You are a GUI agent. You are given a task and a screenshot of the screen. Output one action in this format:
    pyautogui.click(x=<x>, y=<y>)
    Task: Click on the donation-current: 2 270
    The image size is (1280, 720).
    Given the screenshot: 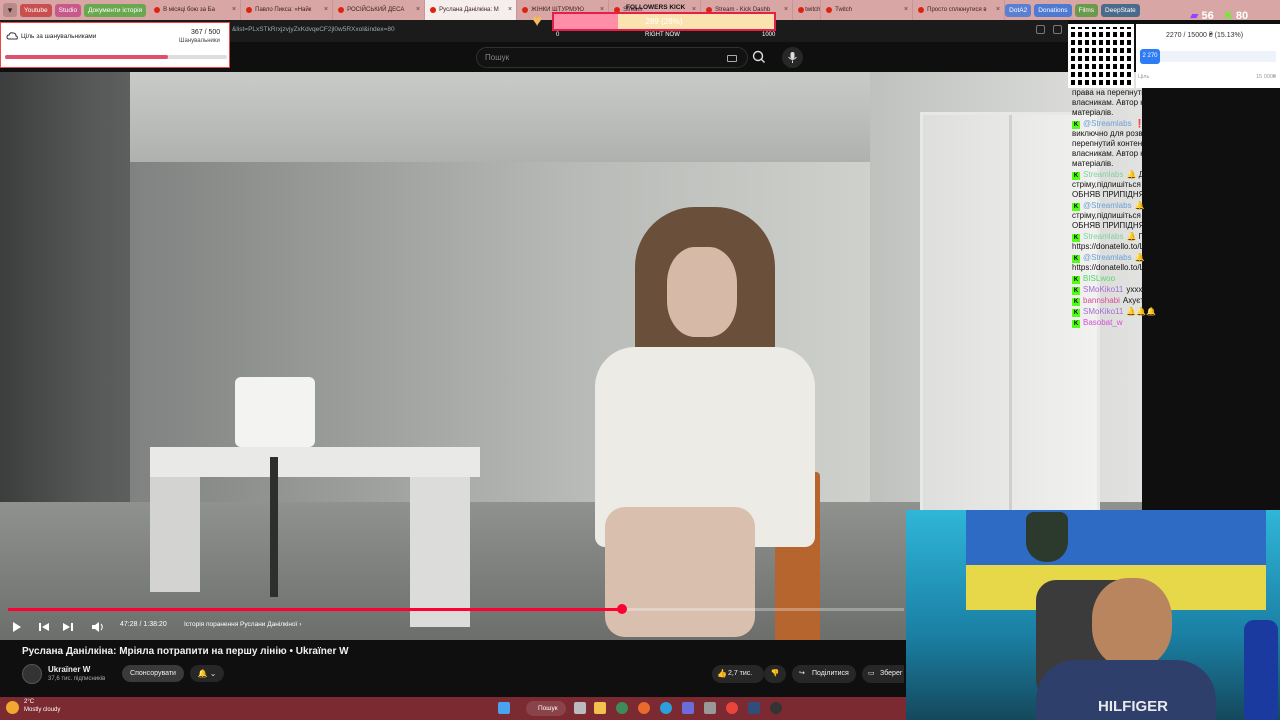 What is the action you would take?
    pyautogui.click(x=1150, y=56)
    